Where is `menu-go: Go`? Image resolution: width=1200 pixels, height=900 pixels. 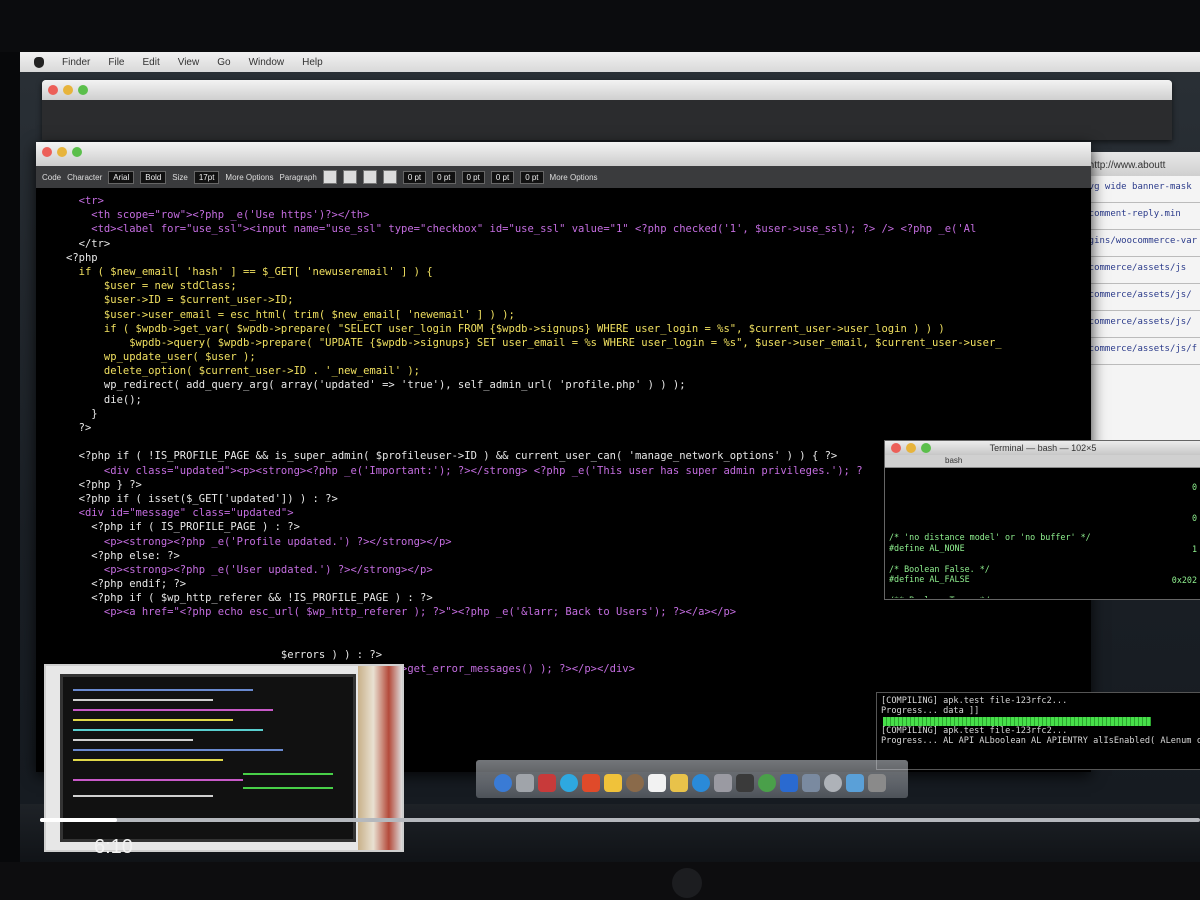 menu-go: Go is located at coordinates (223, 62).